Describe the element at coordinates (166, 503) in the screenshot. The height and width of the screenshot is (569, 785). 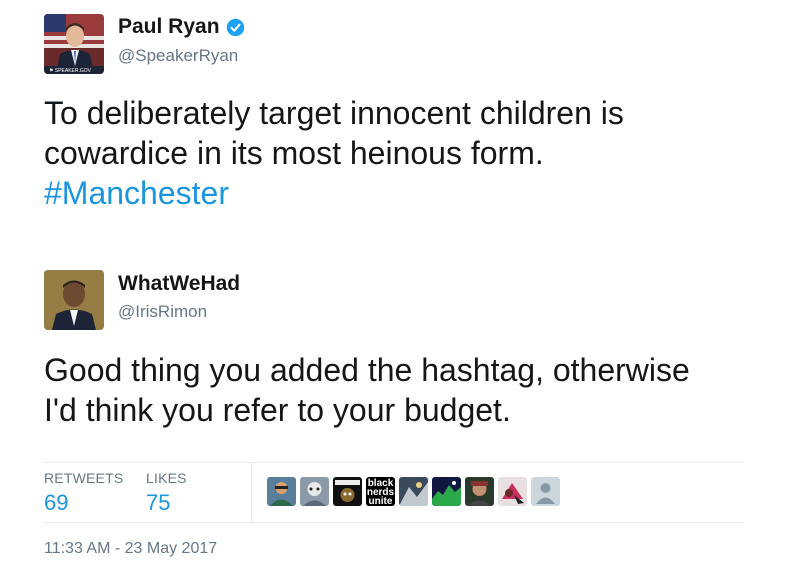
I see `likes-count: 75` at that location.